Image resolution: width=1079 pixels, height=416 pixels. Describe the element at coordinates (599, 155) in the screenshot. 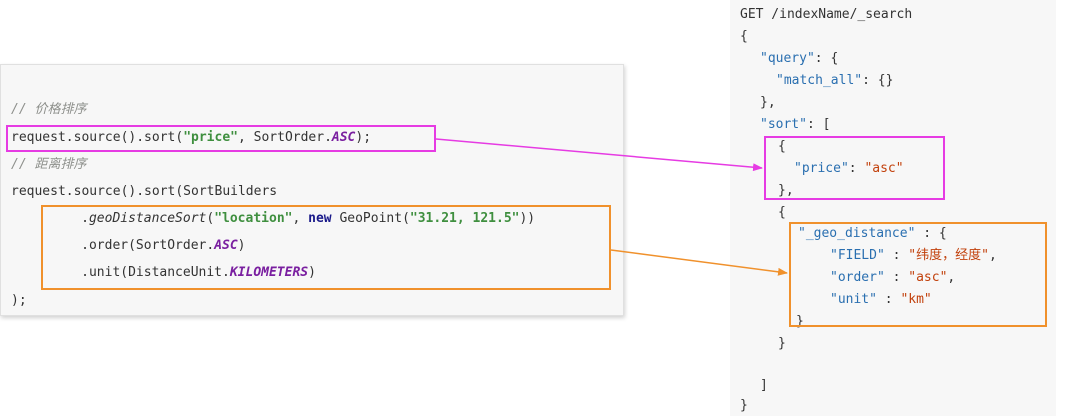

I see `arrow-price-sort` at that location.